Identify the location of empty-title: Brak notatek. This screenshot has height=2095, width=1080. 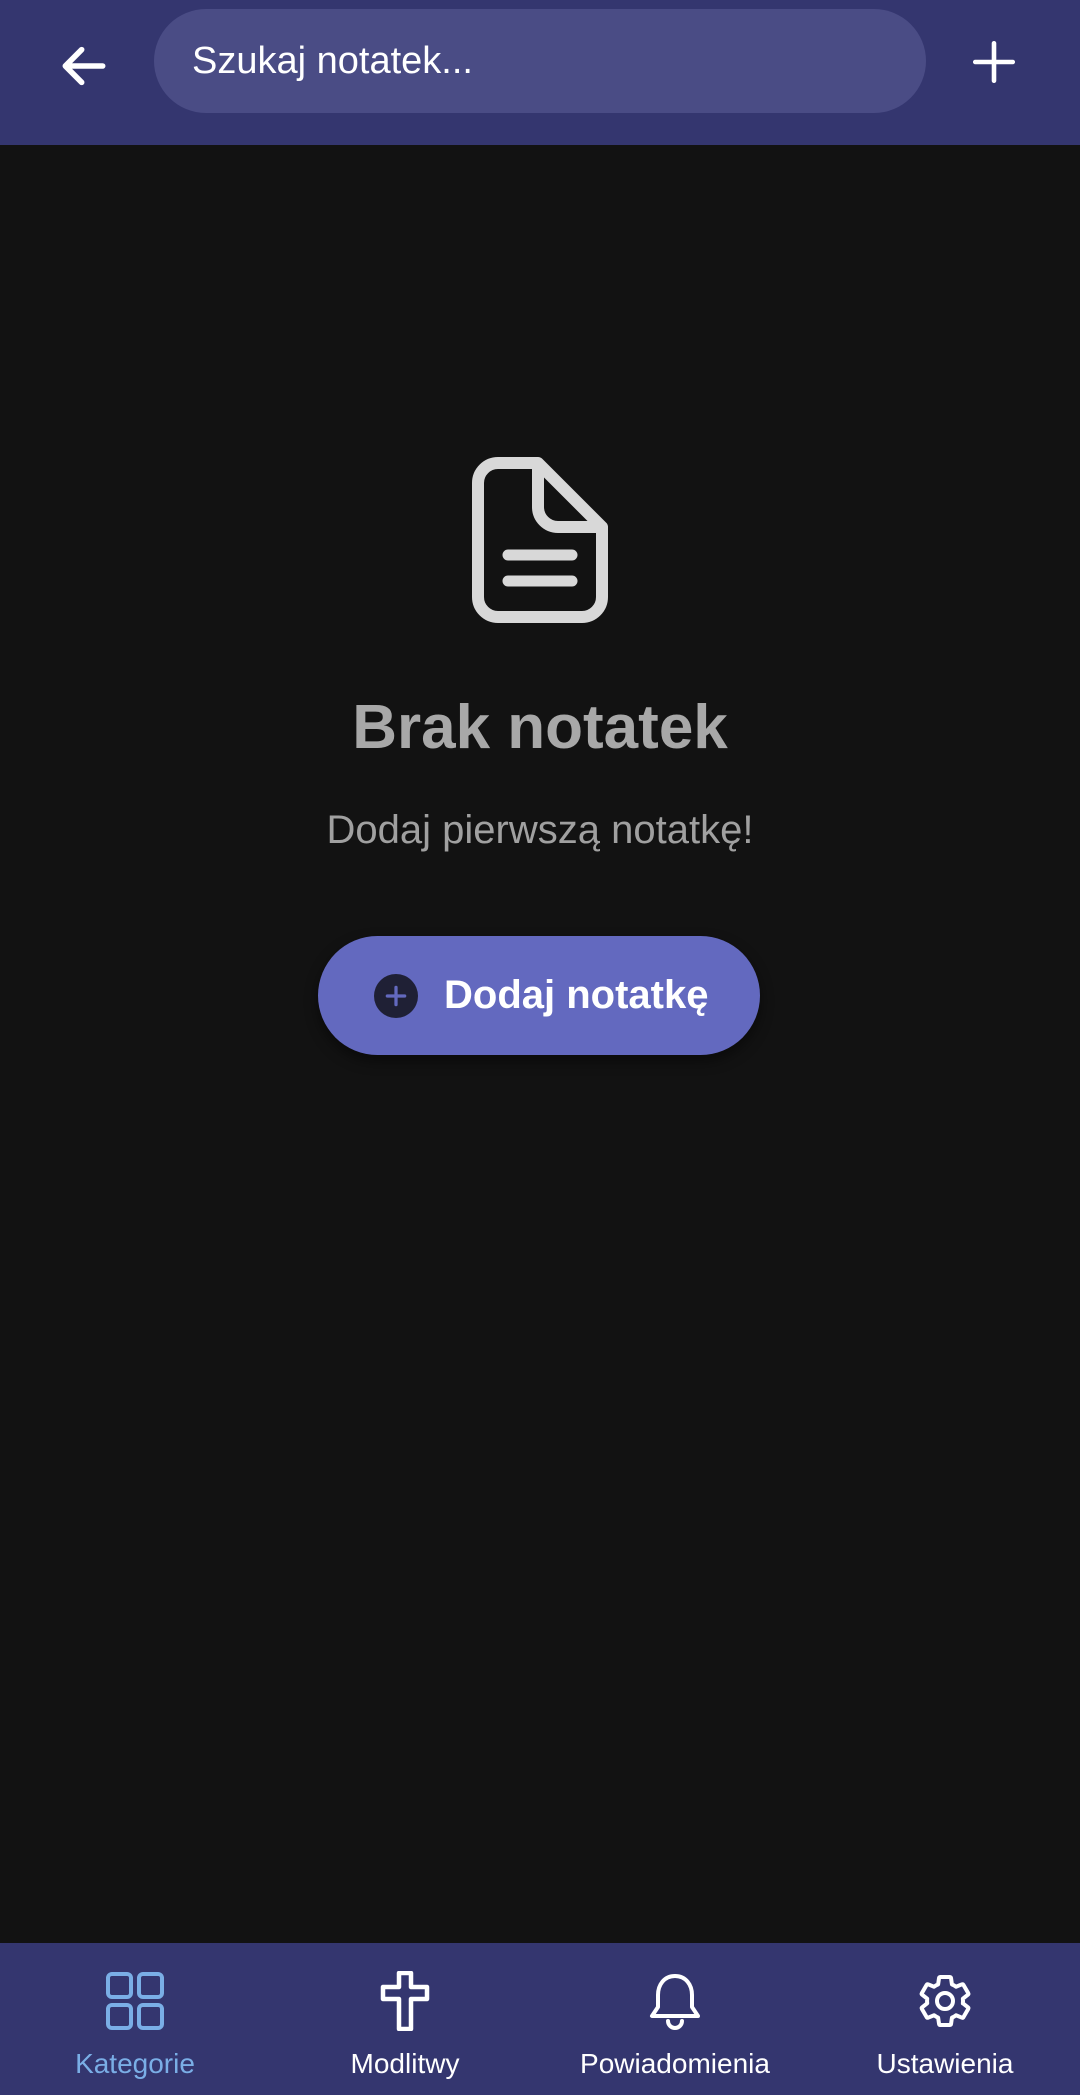
(540, 727).